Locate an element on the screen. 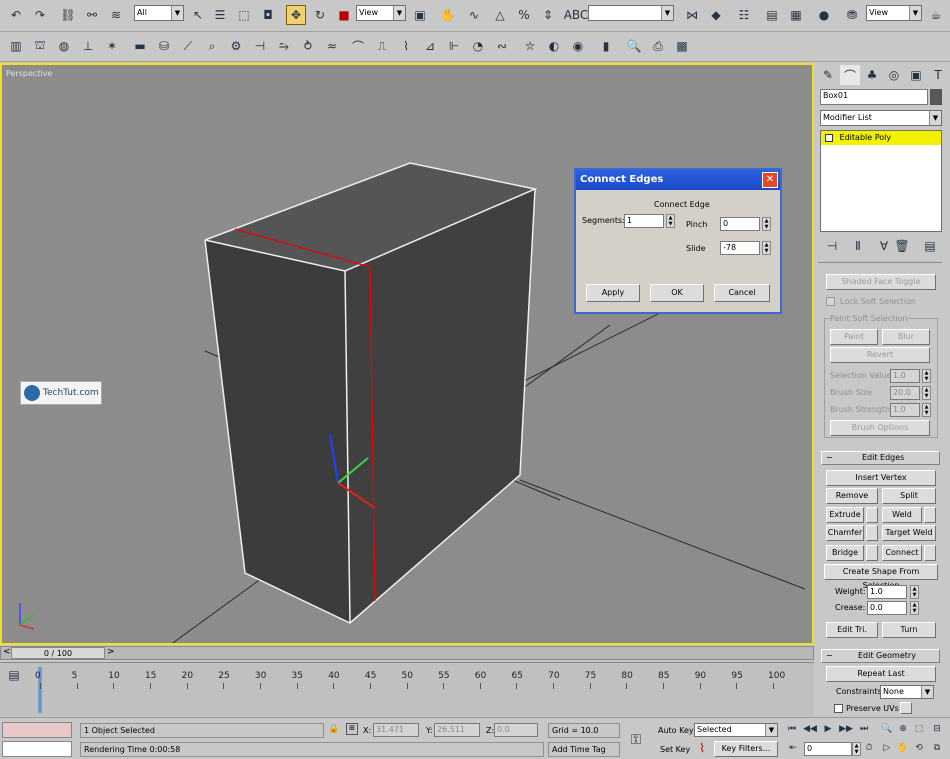 This screenshot has width=950, height=759. selection-value-spinner: ▲ ▼ is located at coordinates (926, 376).